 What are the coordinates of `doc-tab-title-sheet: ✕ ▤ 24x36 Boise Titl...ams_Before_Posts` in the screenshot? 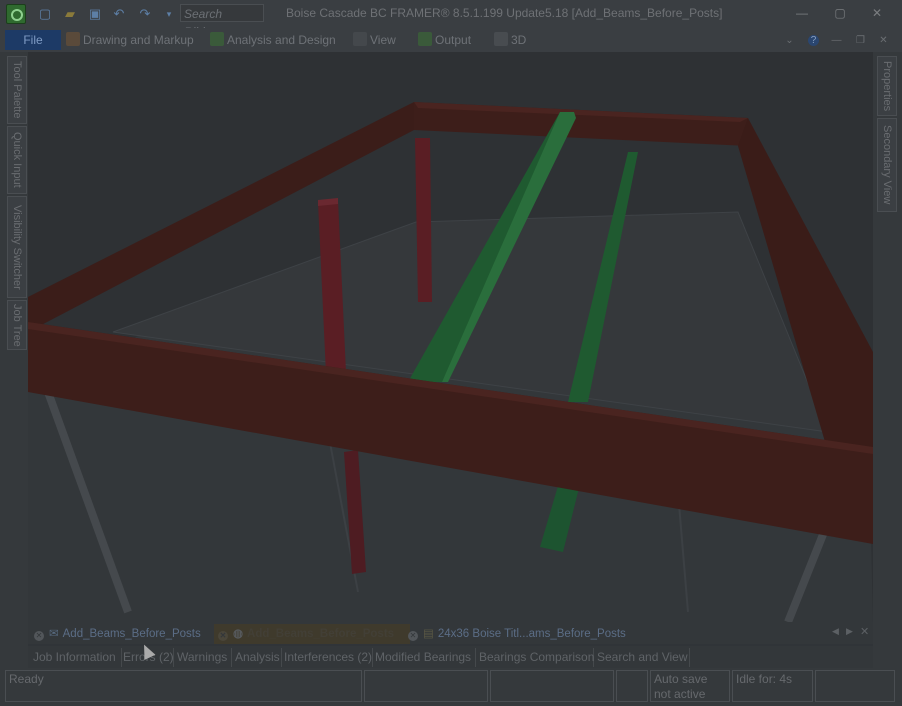 It's located at (518, 634).